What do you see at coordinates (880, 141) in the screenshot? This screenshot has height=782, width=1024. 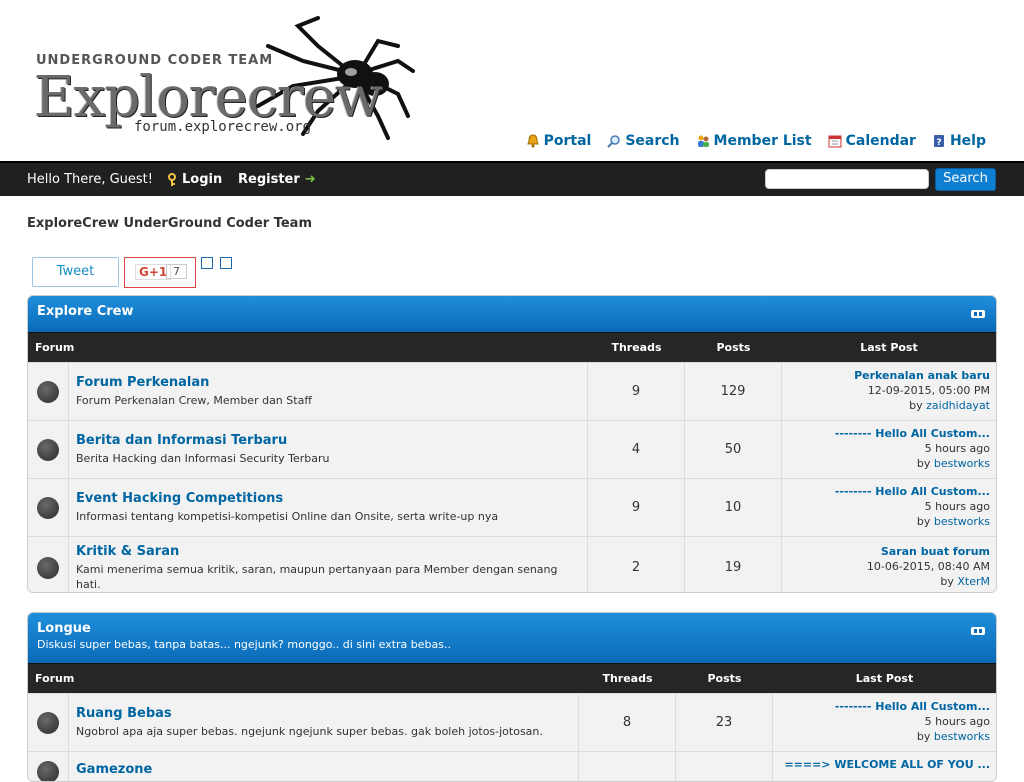 I see `menu-calendar-label: Calendar` at bounding box center [880, 141].